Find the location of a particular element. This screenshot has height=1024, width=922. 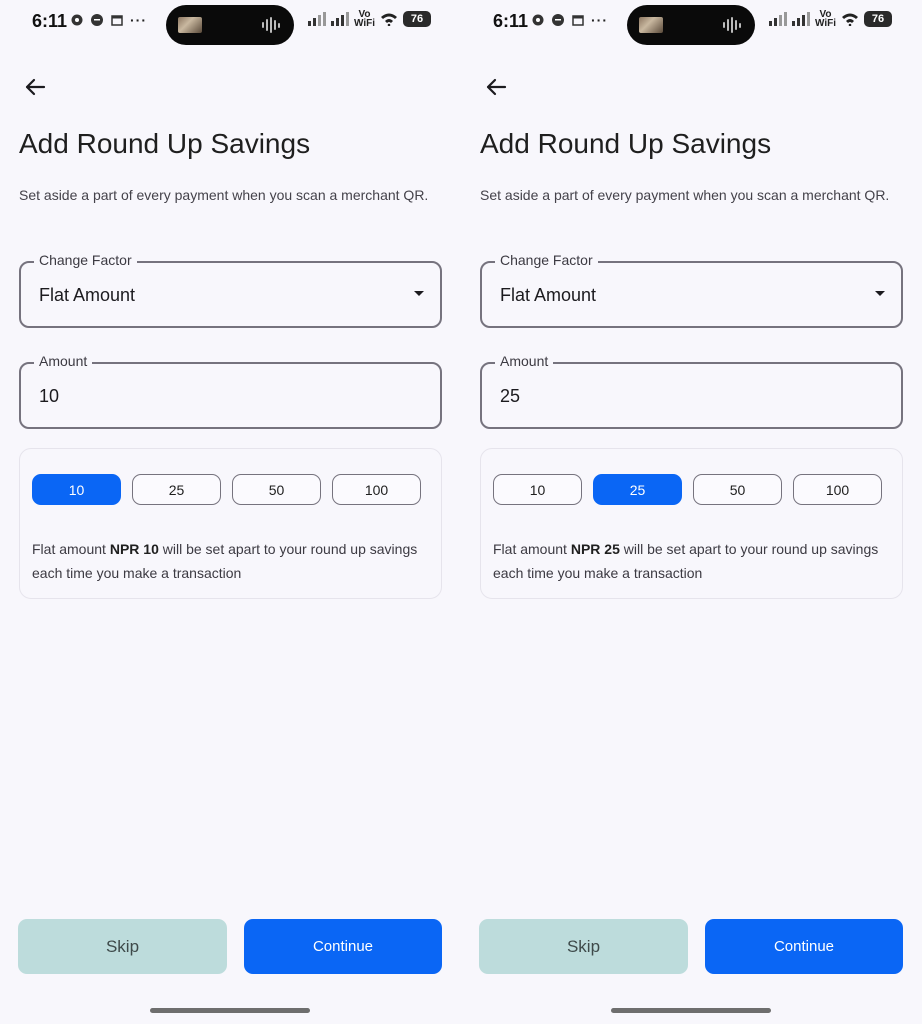

amount-field: Amount 10 is located at coordinates (230, 391).